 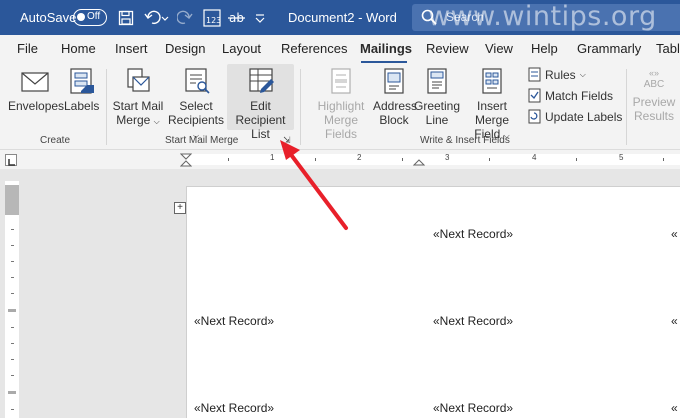 What do you see at coordinates (447, 48) in the screenshot?
I see `tab-review: Review` at bounding box center [447, 48].